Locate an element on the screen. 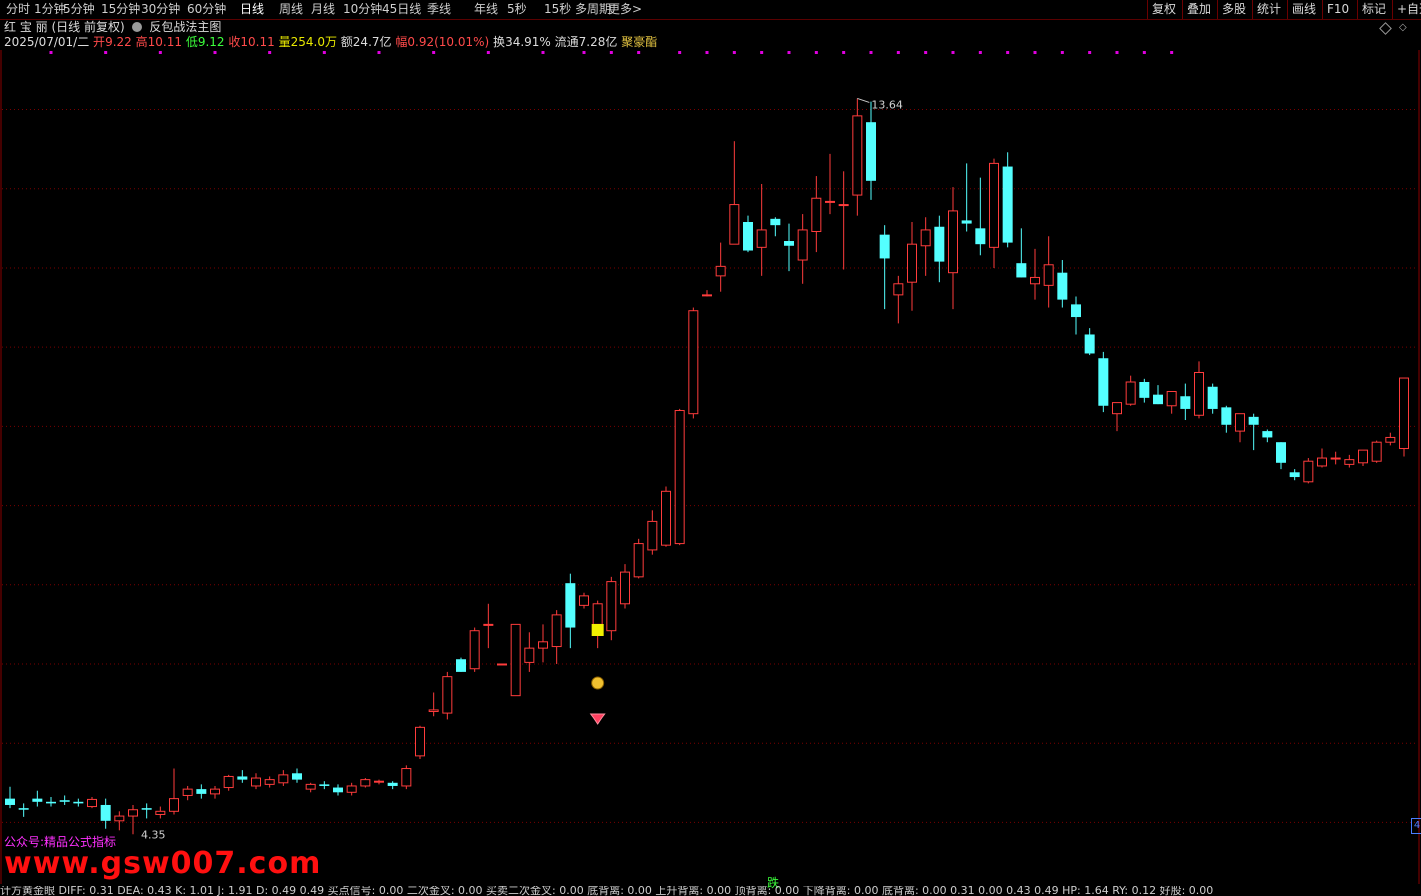 The width and height of the screenshot is (1421, 896). toolbar-button-2: 多股 is located at coordinates (1233, 9).